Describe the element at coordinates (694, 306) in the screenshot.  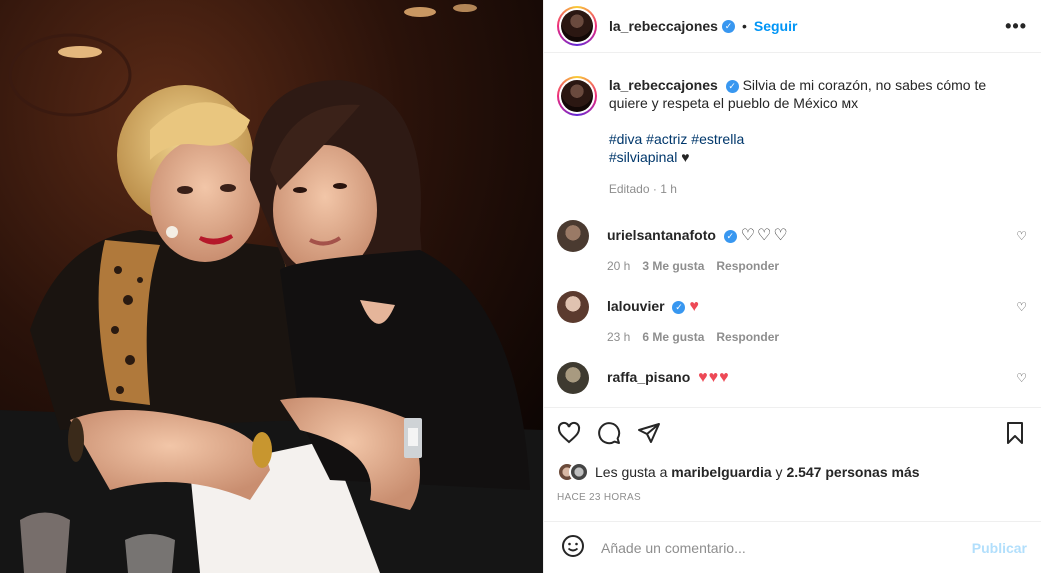
I see `comment-text: ♥` at that location.